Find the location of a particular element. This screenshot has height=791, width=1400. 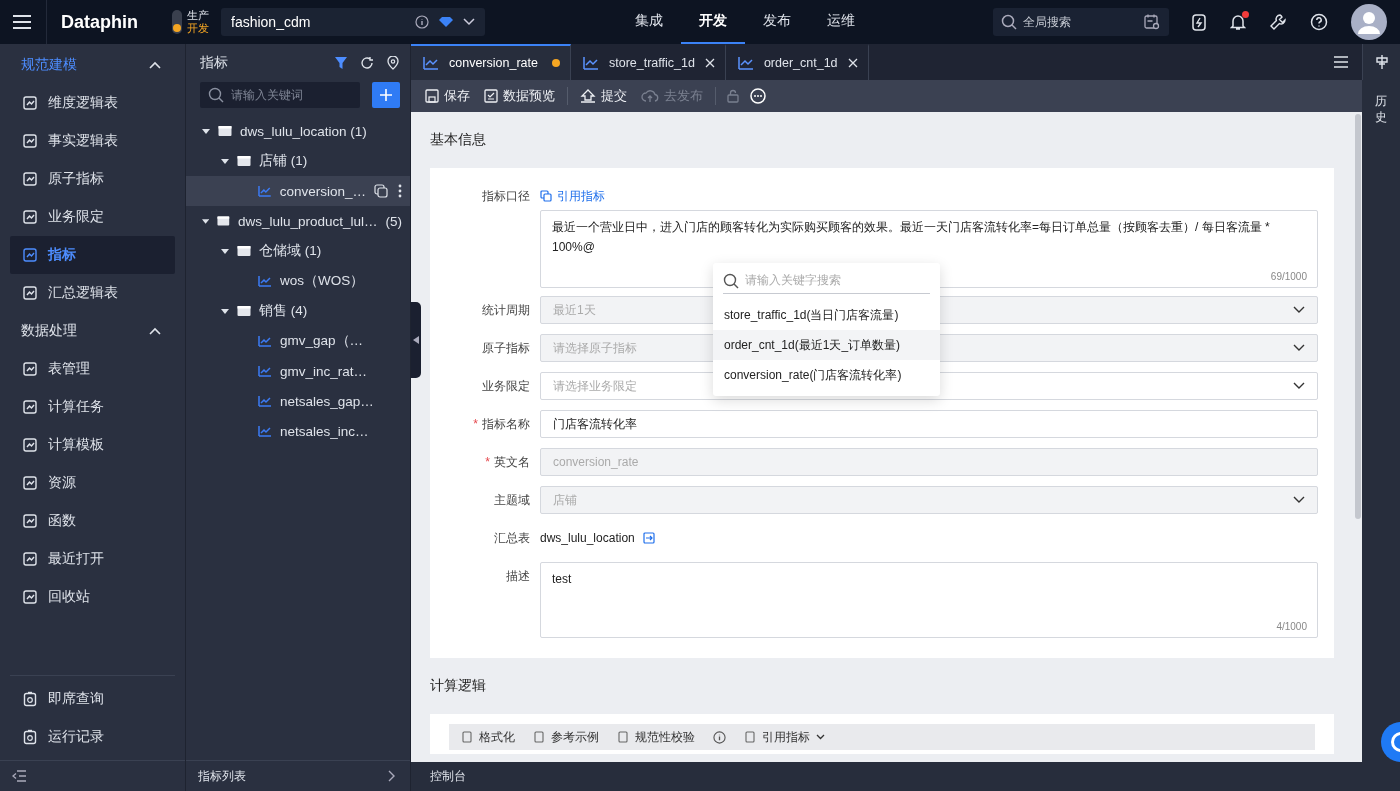

field-label: 统计周期 is located at coordinates (506, 310).